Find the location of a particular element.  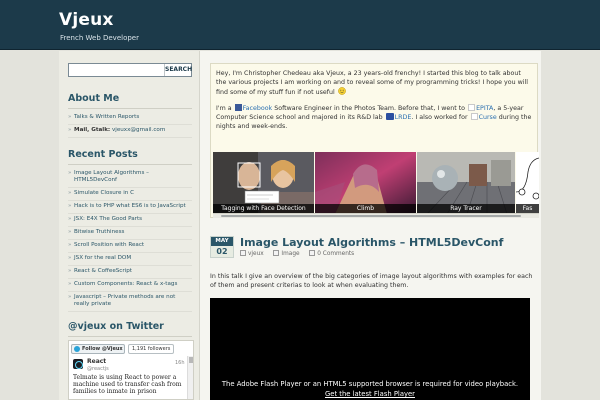

search-button: SEARCH is located at coordinates (178, 70).